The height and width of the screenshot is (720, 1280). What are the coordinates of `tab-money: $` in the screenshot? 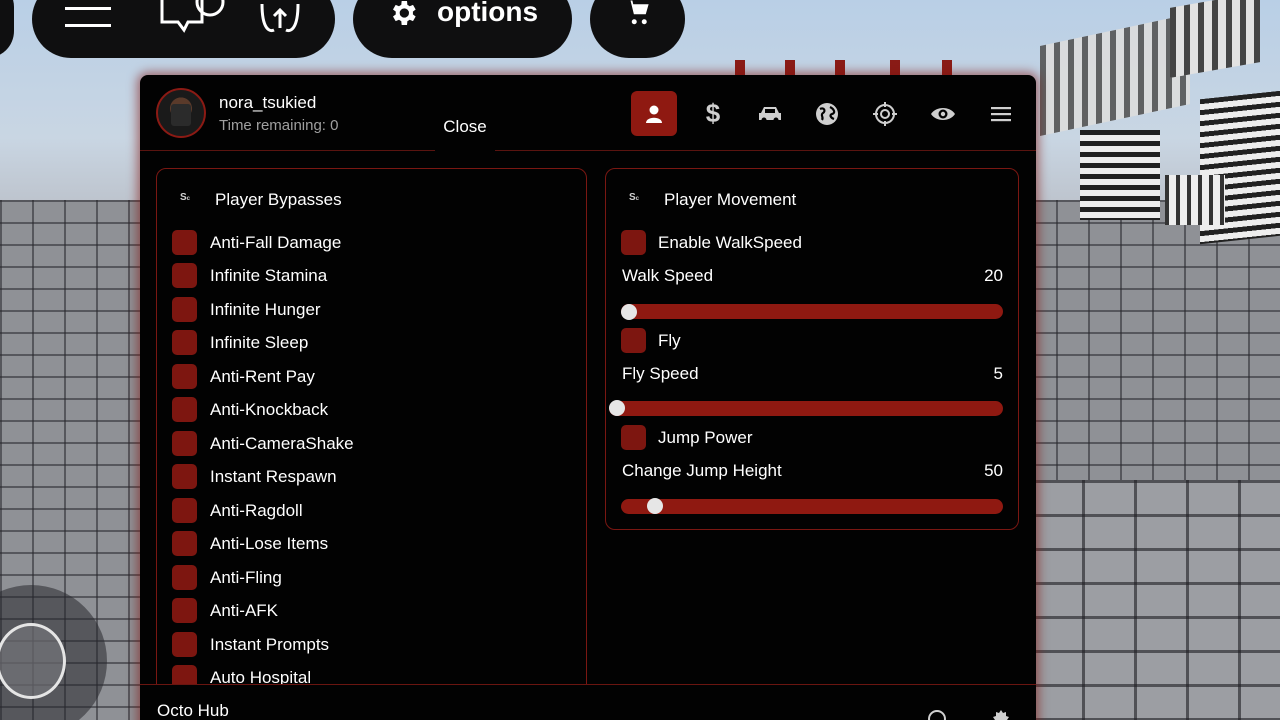 It's located at (713, 113).